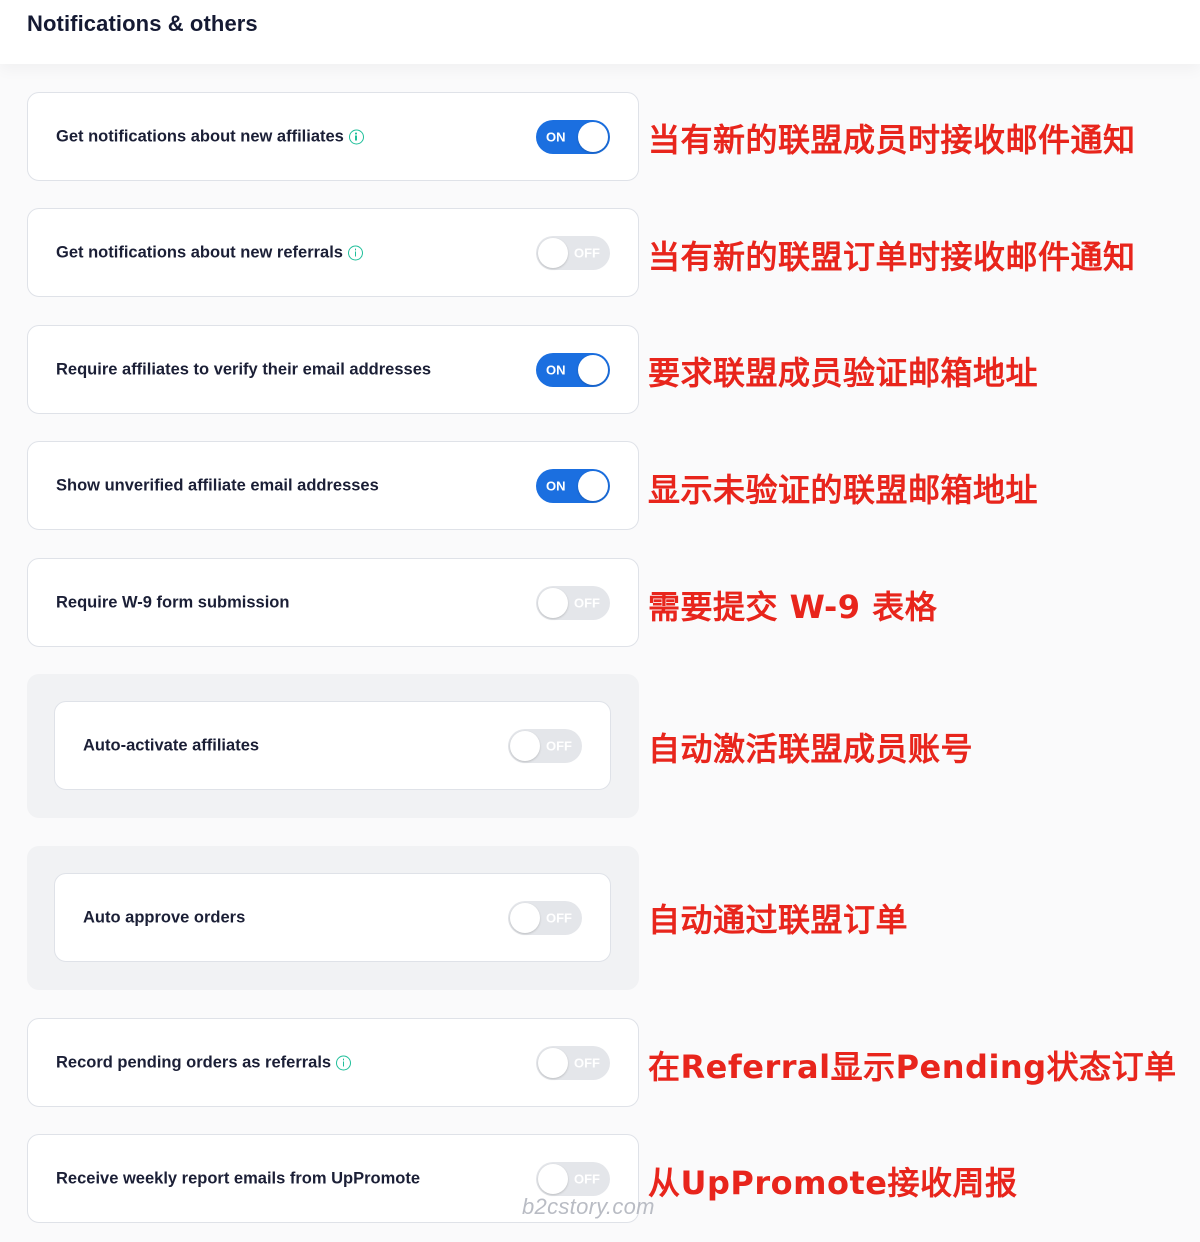 Image resolution: width=1200 pixels, height=1242 pixels. I want to click on setting-group-auto-approve: Auto approve orders OFF, so click(333, 918).